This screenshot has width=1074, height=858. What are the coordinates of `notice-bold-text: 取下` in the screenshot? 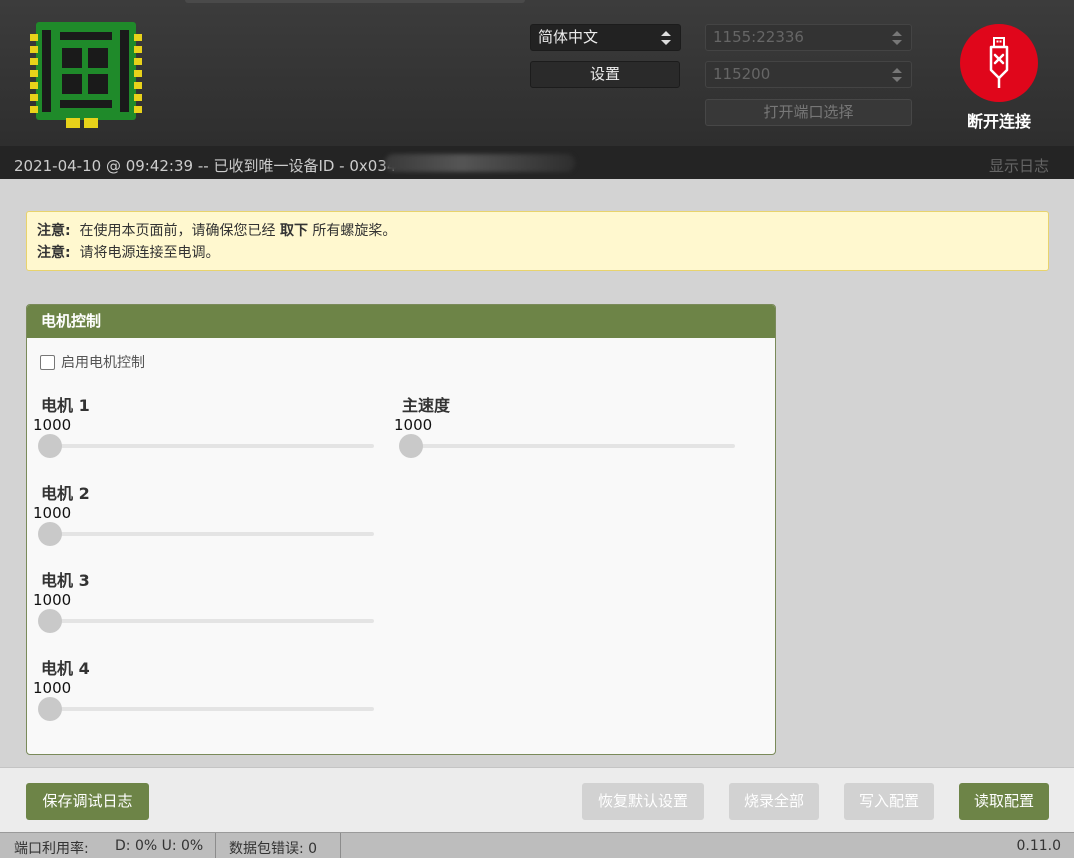 It's located at (293, 231).